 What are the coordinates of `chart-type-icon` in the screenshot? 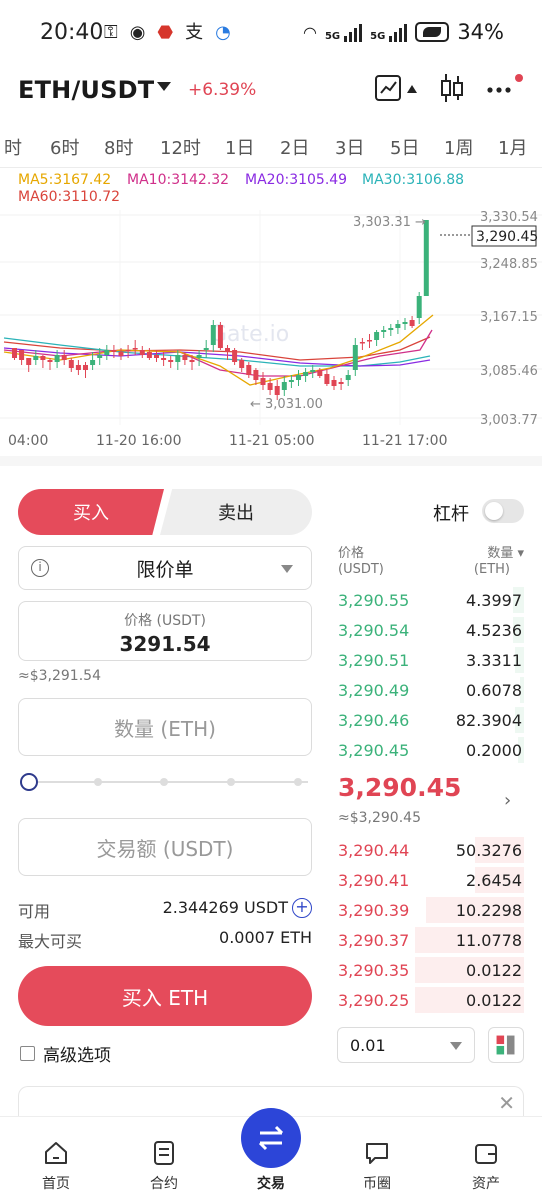 It's located at (388, 88).